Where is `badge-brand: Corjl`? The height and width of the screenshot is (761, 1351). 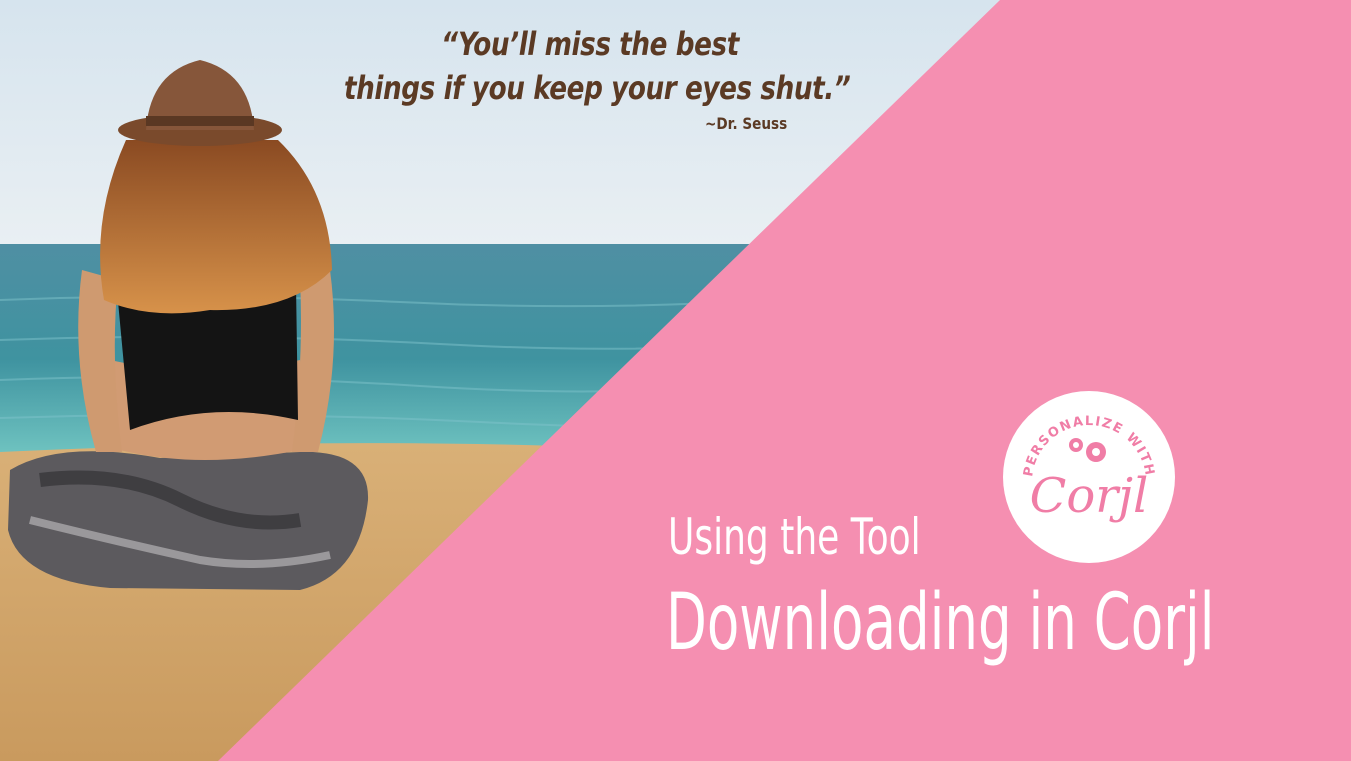
badge-brand: Corjl is located at coordinates (1089, 496).